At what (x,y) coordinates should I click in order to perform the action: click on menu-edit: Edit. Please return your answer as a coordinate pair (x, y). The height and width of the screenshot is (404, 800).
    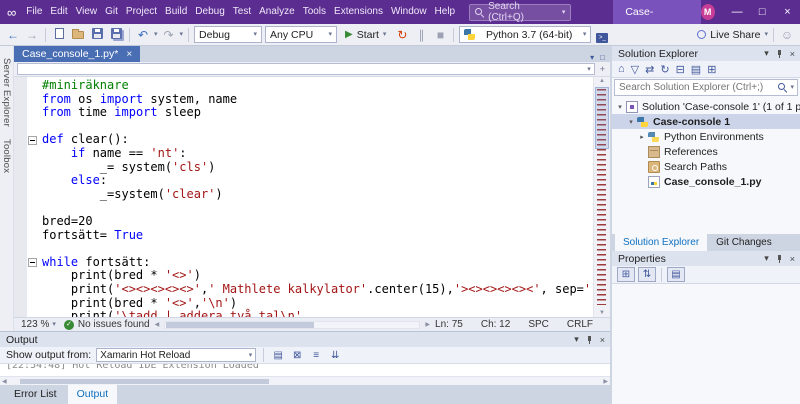
    Looking at the image, I should click on (58, 12).